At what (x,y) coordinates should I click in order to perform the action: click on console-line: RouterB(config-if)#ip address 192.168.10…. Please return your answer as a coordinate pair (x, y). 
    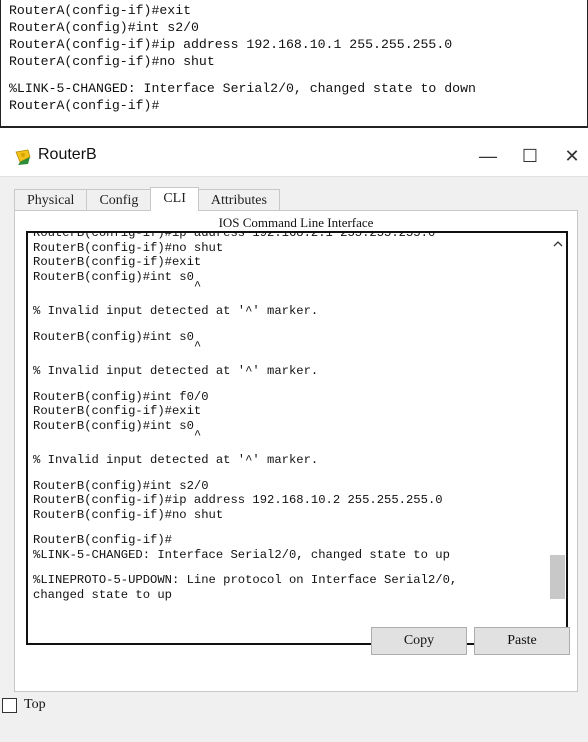
    Looking at the image, I should click on (238, 500).